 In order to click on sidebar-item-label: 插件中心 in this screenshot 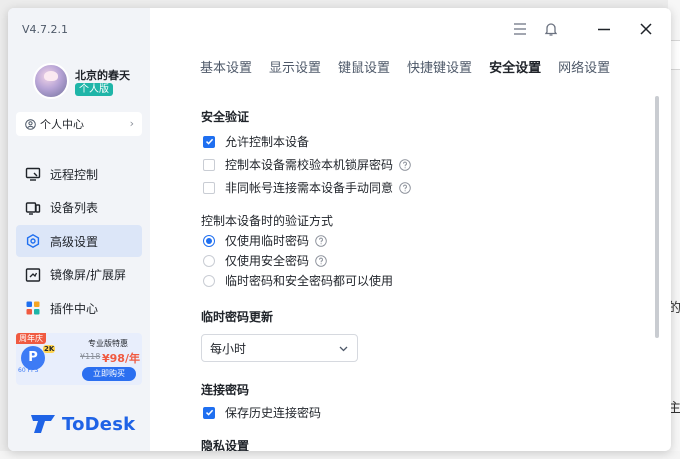, I will do `click(74, 308)`.